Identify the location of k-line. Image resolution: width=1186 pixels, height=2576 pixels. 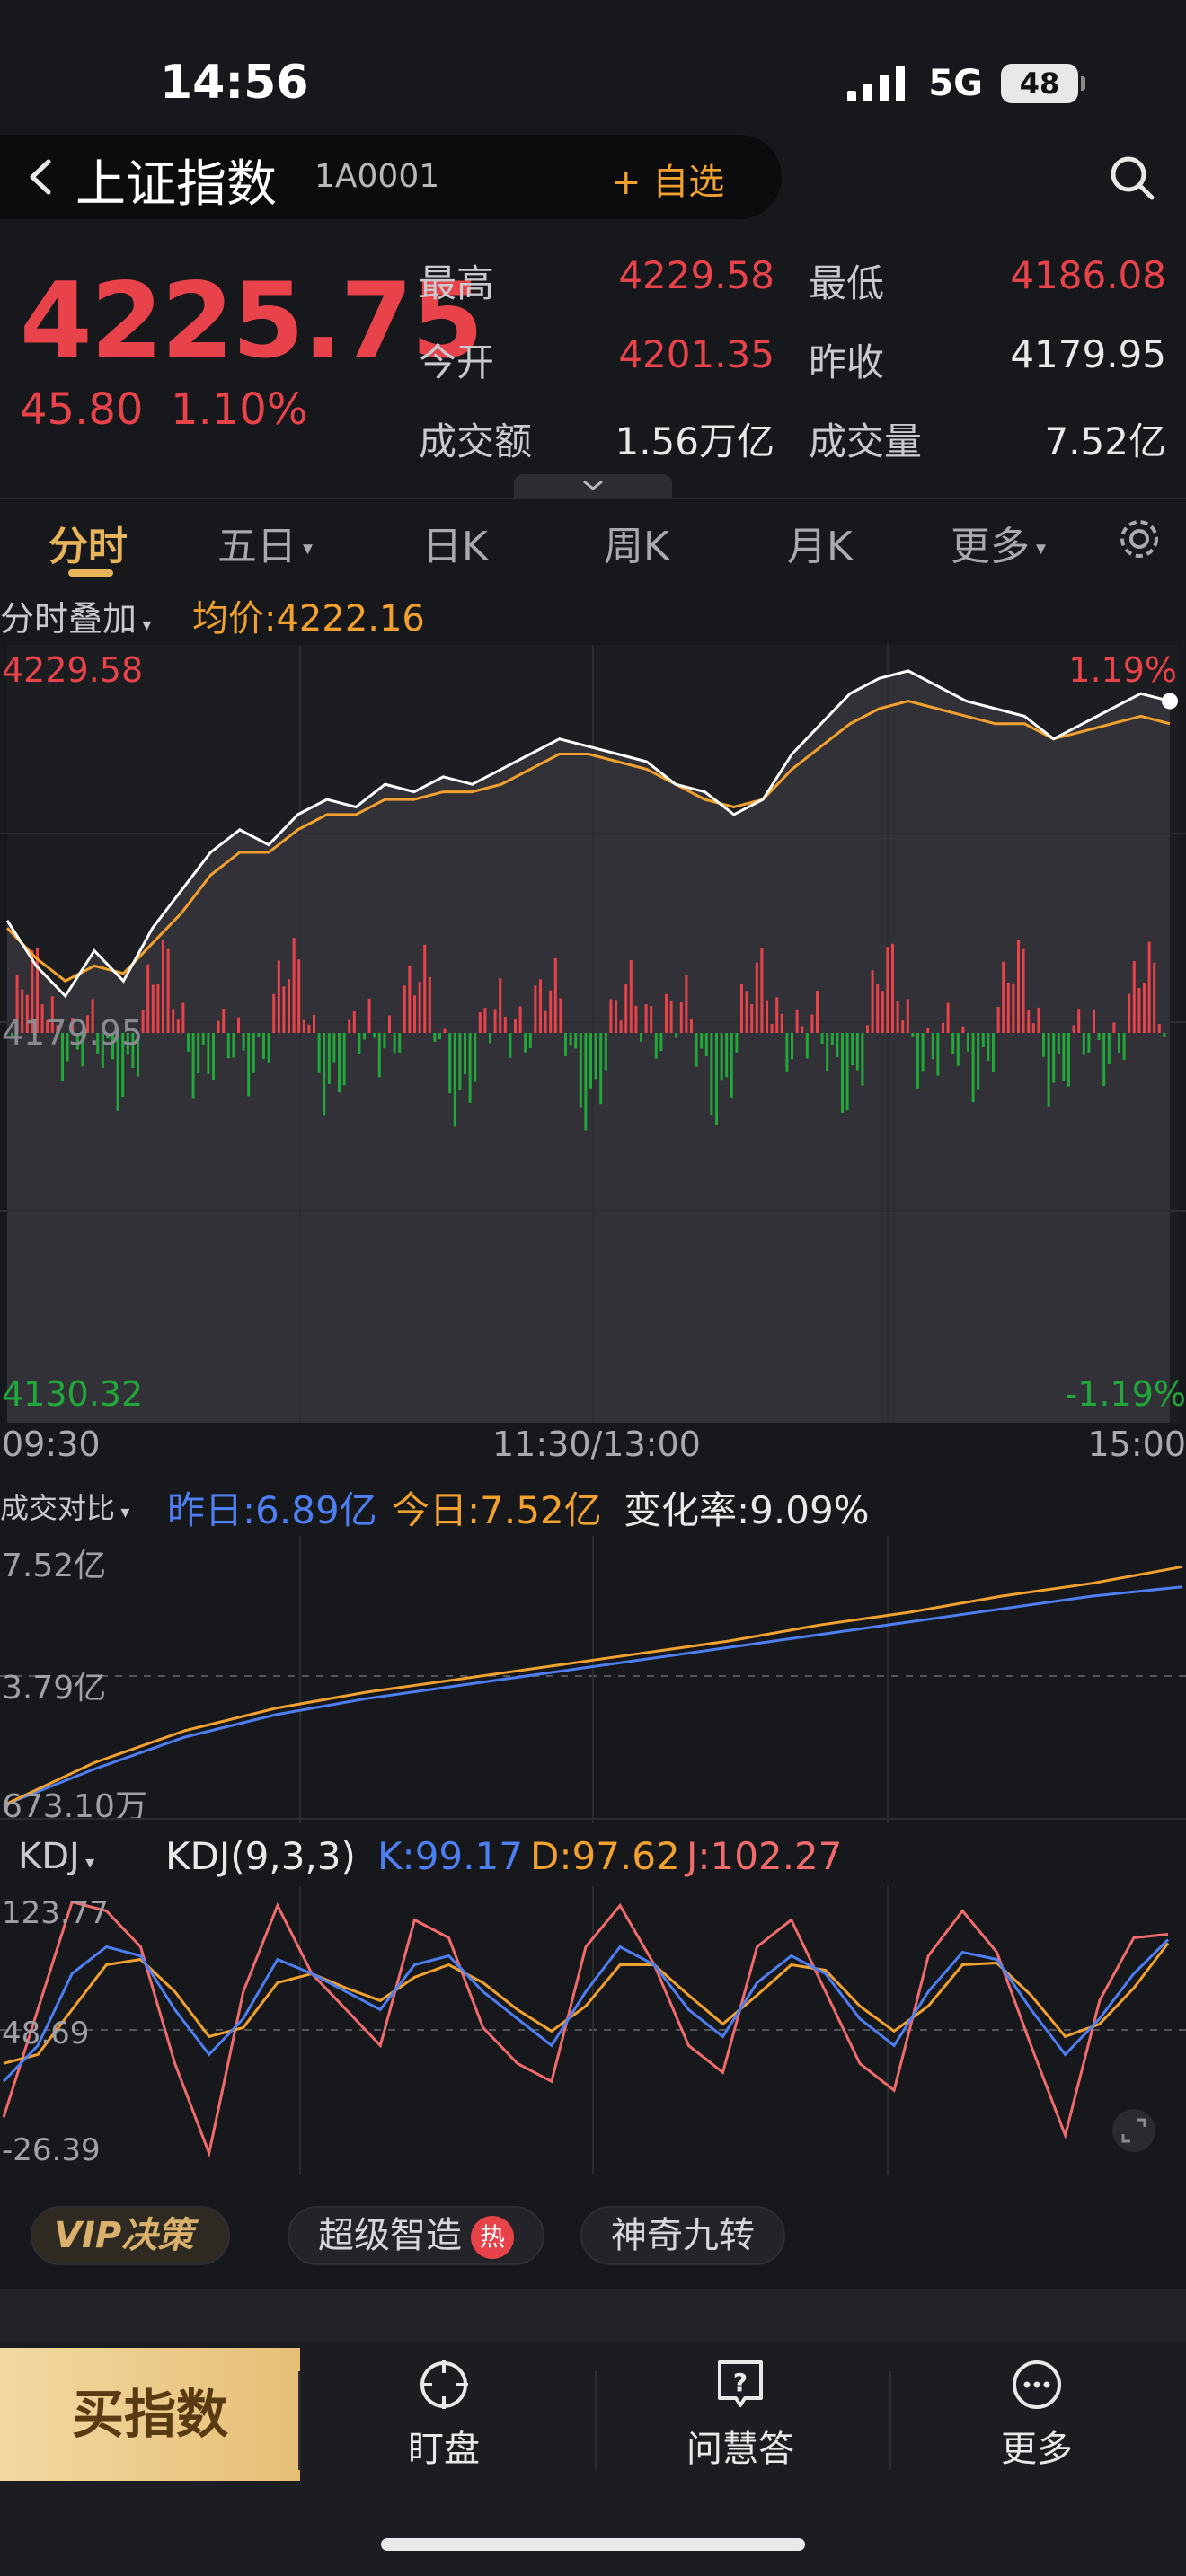
(586, 2010).